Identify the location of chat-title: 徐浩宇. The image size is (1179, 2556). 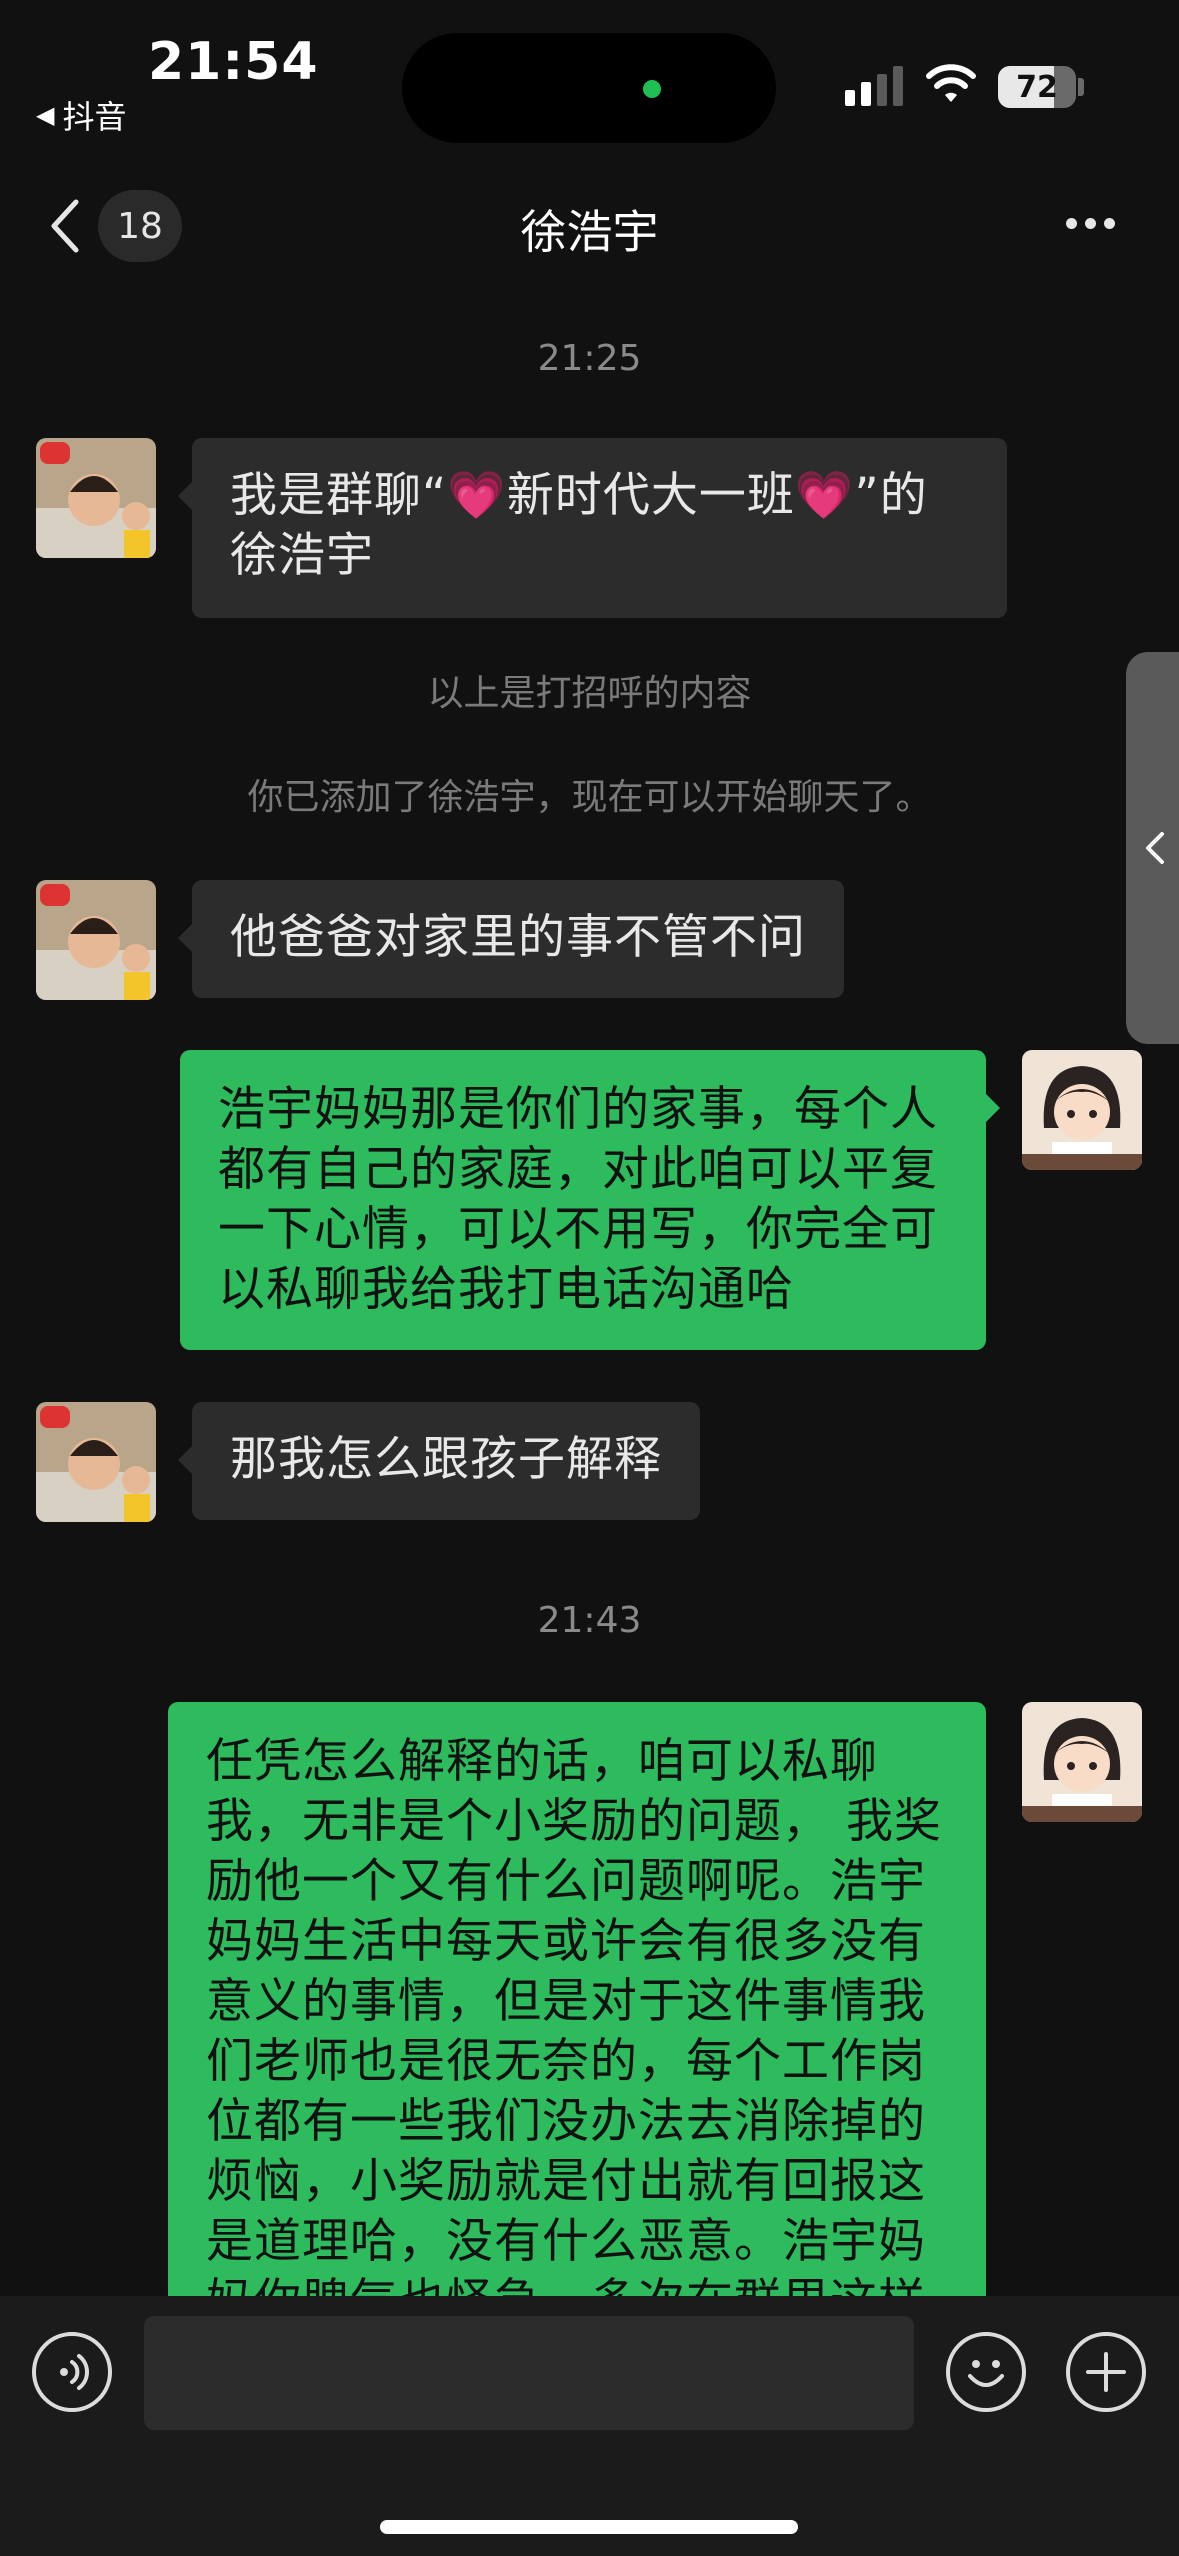
(589, 232).